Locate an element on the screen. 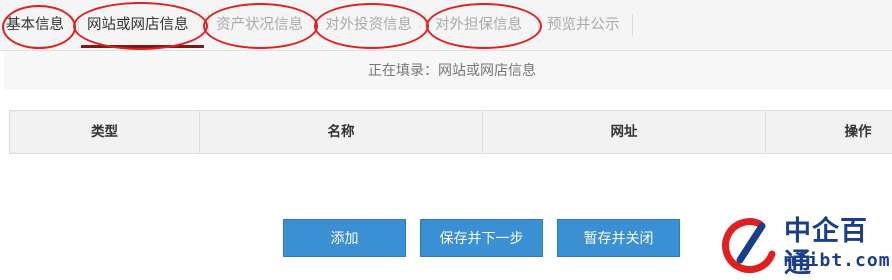 The width and height of the screenshot is (892, 280). active-tab-underline is located at coordinates (142, 46).